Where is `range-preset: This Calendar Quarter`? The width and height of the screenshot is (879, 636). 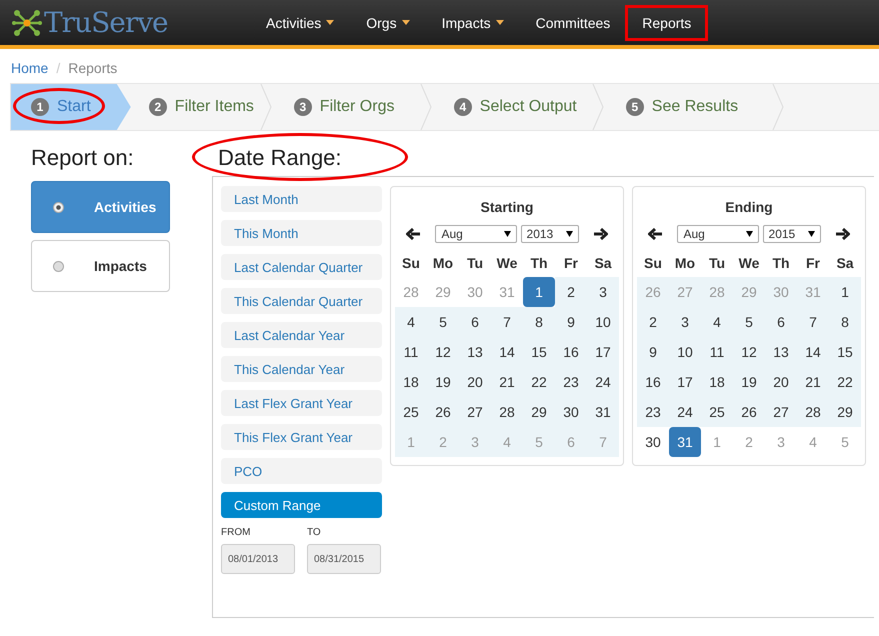
range-preset: This Calendar Quarter is located at coordinates (301, 301).